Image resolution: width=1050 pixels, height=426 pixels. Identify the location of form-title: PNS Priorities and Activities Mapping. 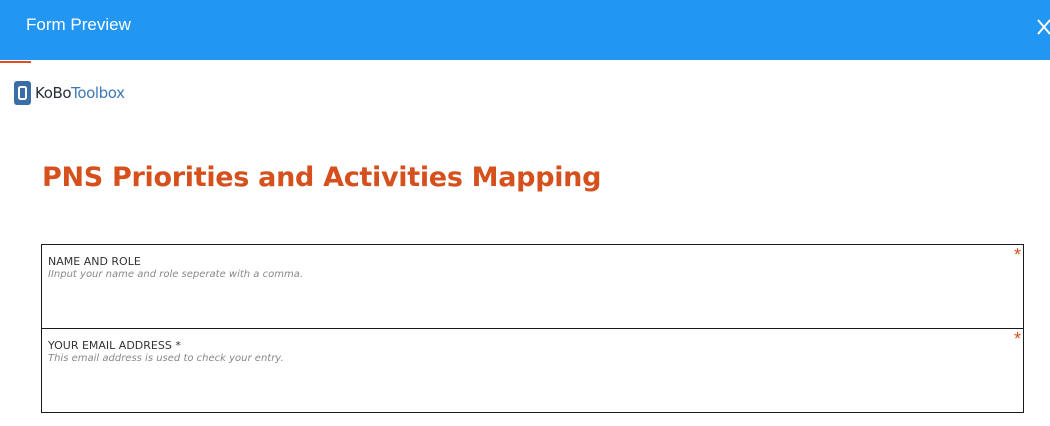
(322, 177).